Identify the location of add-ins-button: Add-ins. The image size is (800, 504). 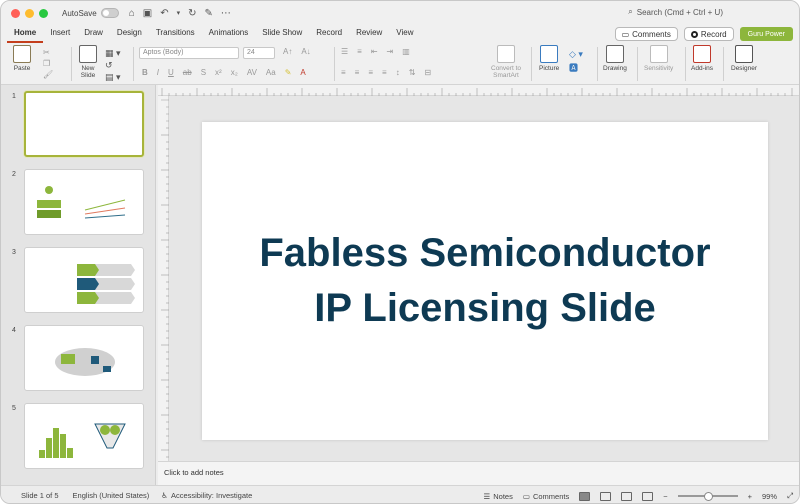
(702, 58).